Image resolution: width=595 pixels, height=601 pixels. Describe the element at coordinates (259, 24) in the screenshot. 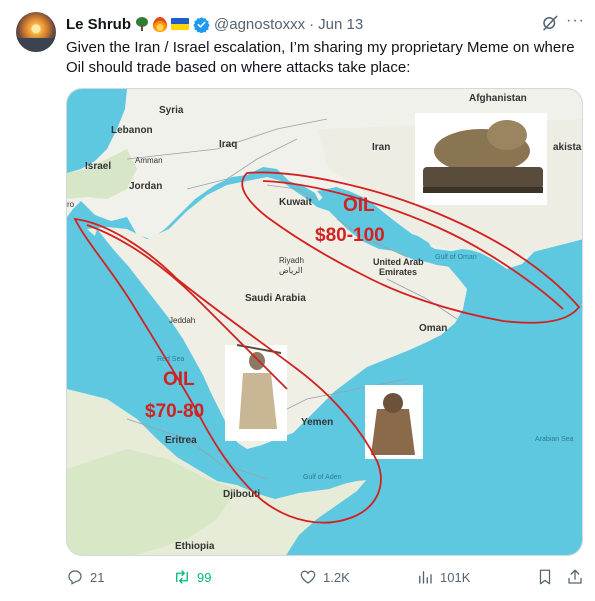

I see `author-handle: @agnostoxxx` at that location.